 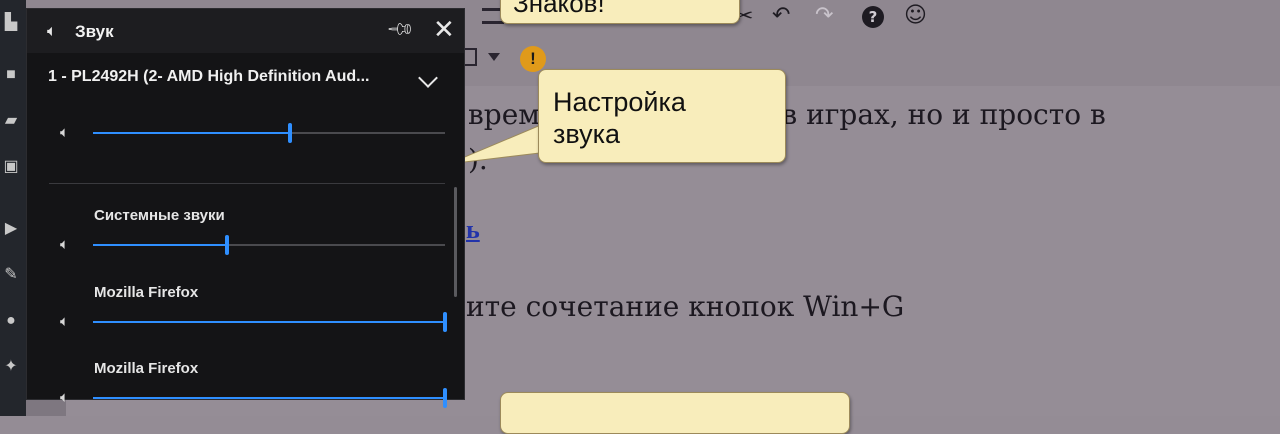 I want to click on close-icon: ✕, so click(x=444, y=30).